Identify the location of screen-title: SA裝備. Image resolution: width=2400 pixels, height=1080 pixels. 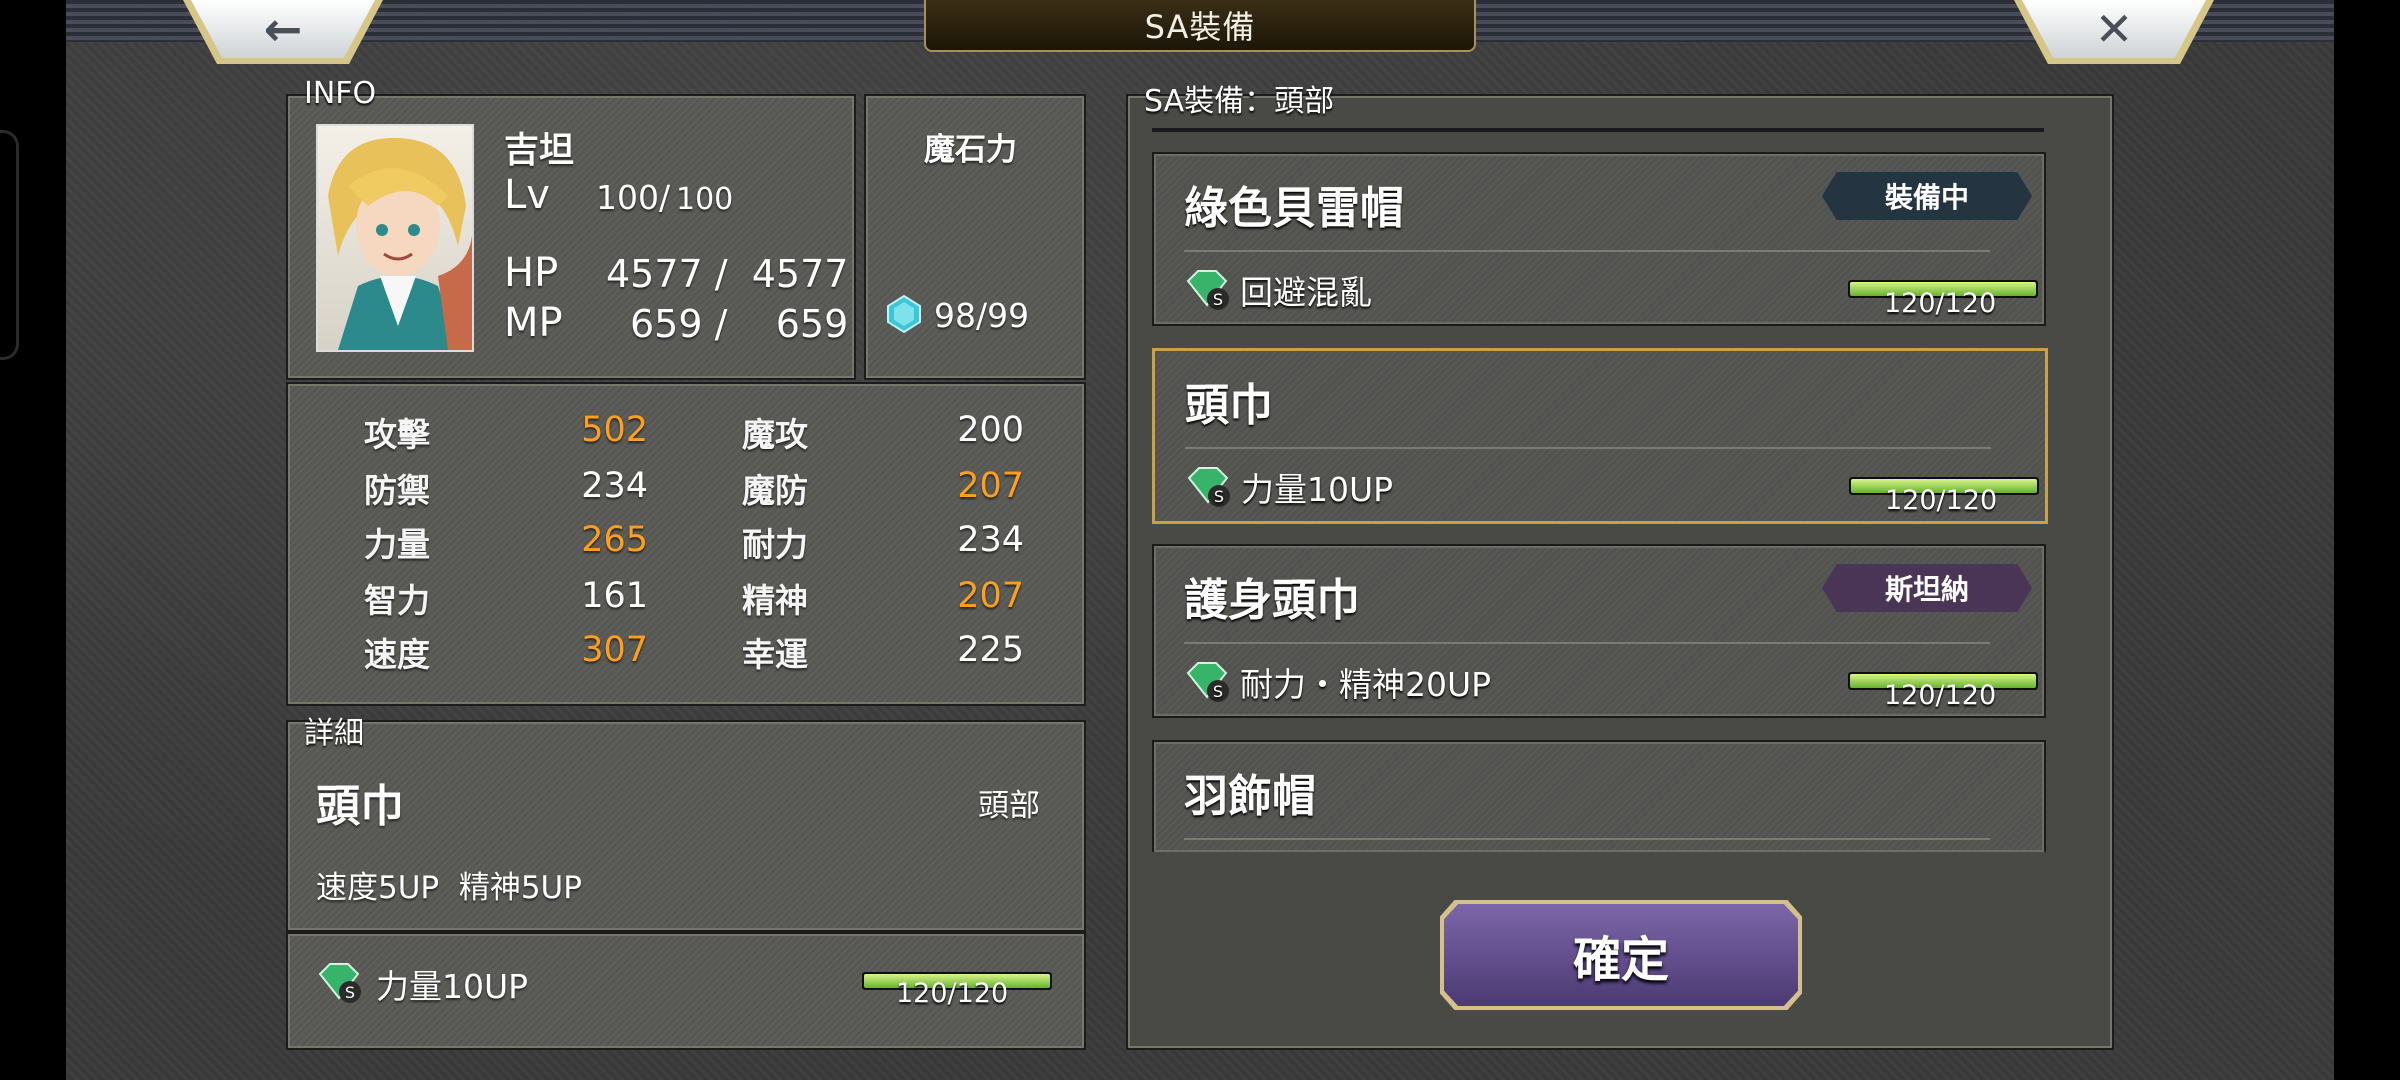
(1200, 26).